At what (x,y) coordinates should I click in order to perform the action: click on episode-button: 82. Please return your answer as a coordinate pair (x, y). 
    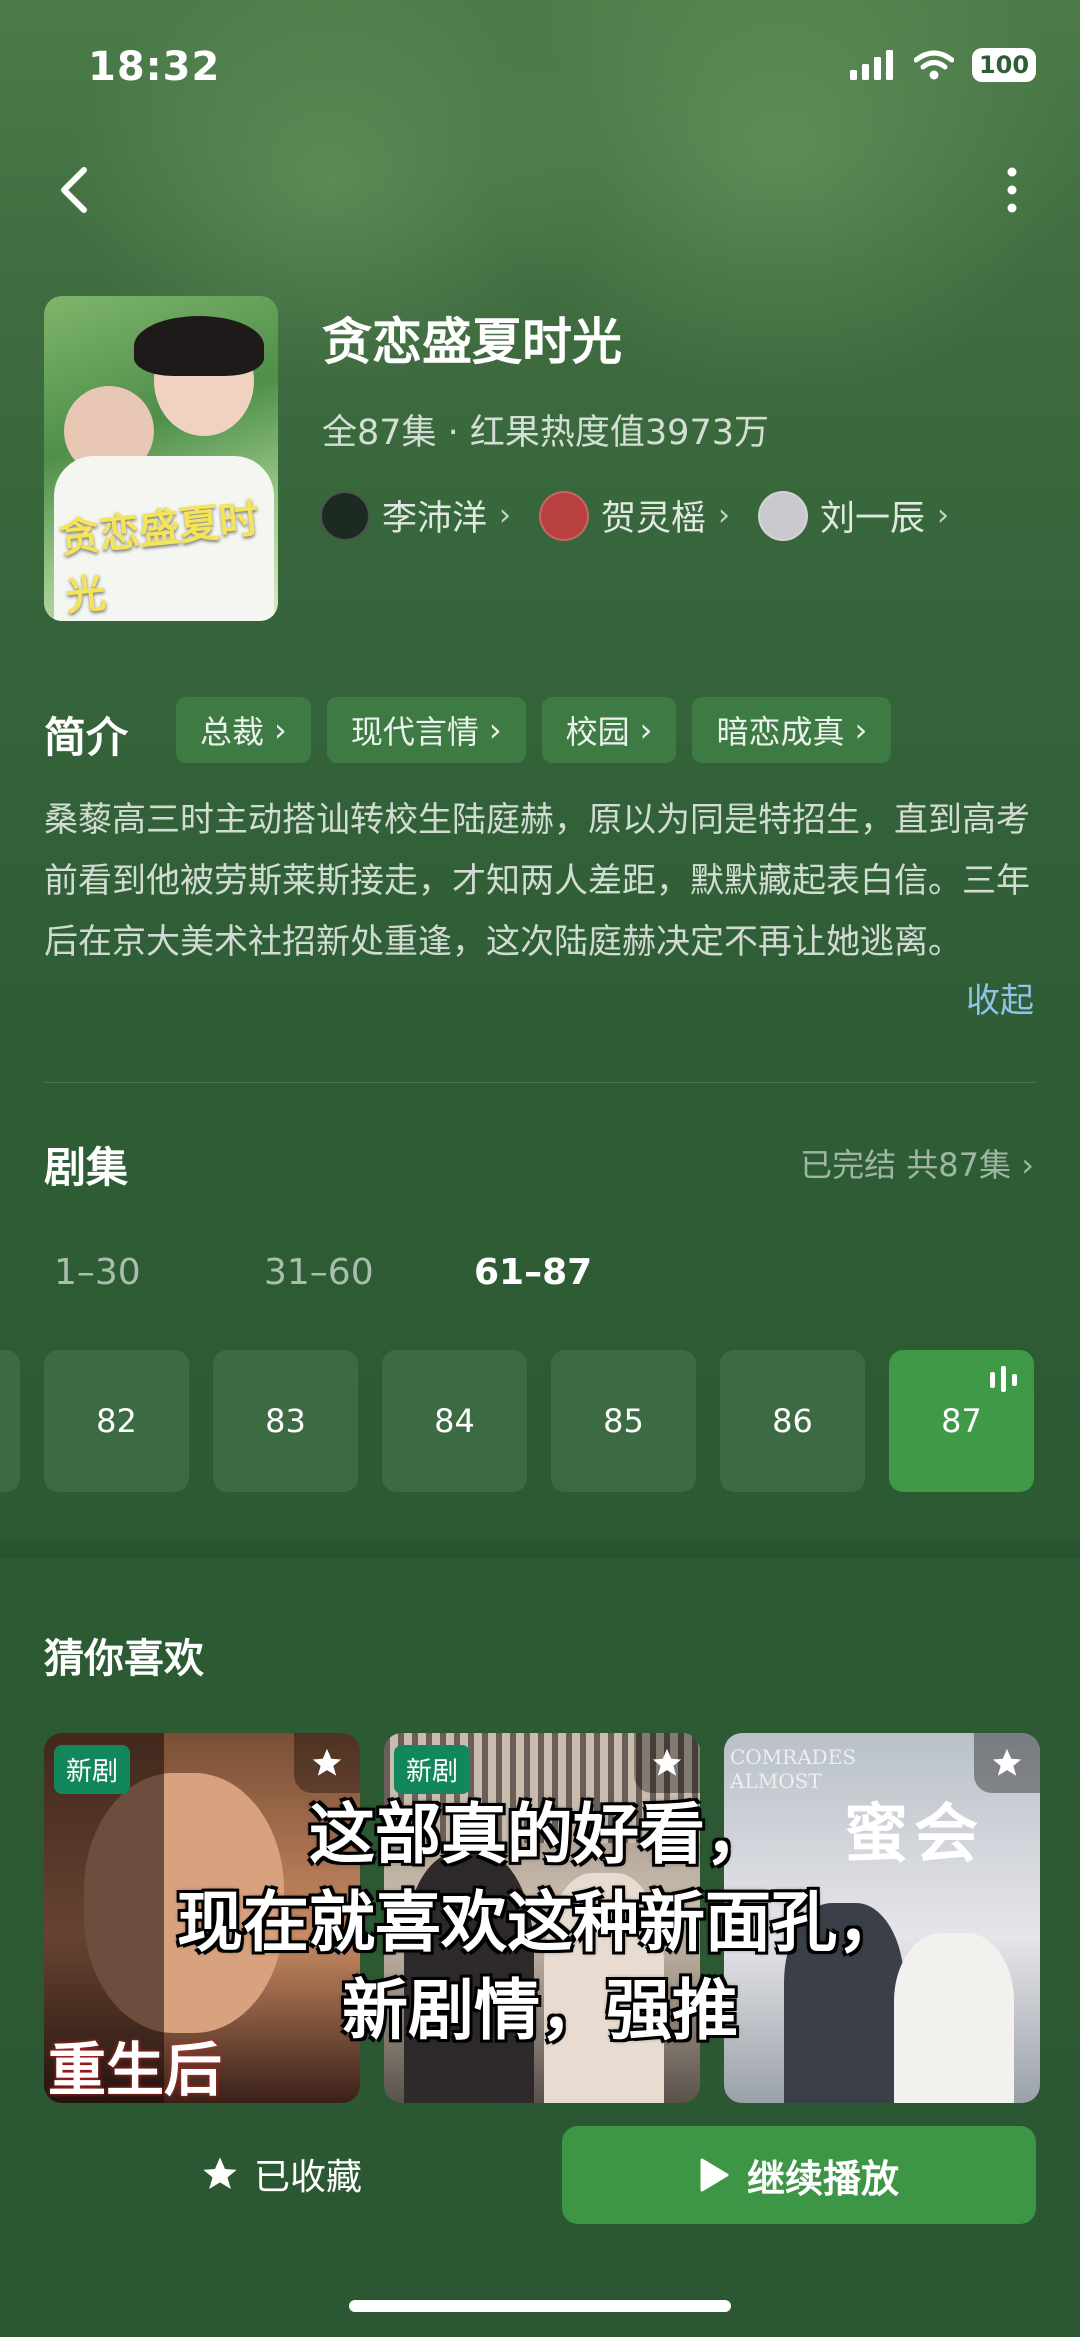
    Looking at the image, I should click on (116, 1421).